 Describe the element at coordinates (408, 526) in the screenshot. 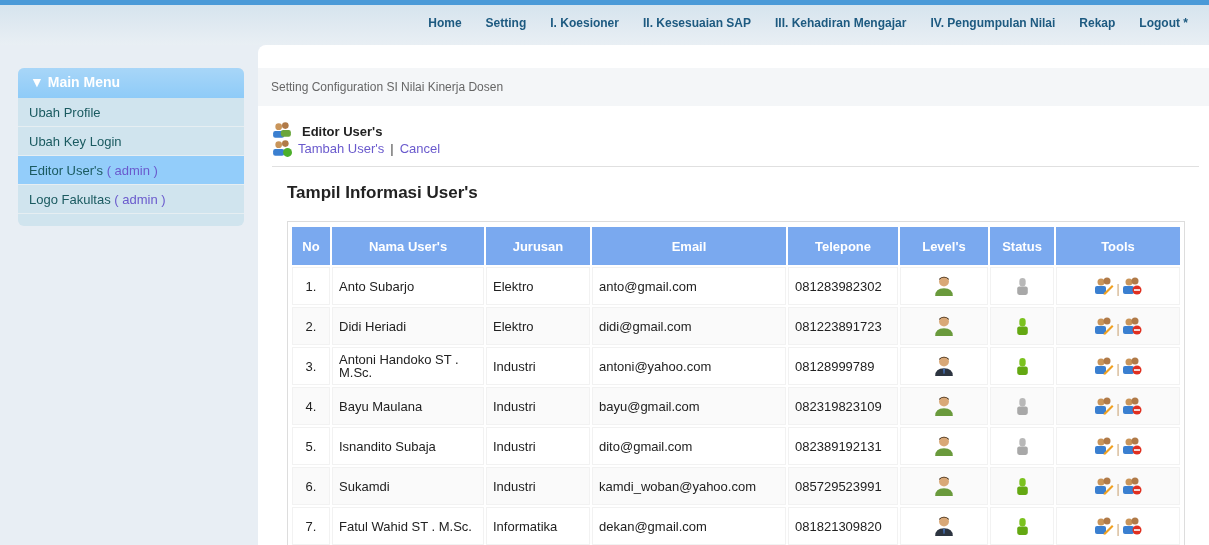

I see `table-cell: Fatul Wahid ST . M.Sc.` at that location.